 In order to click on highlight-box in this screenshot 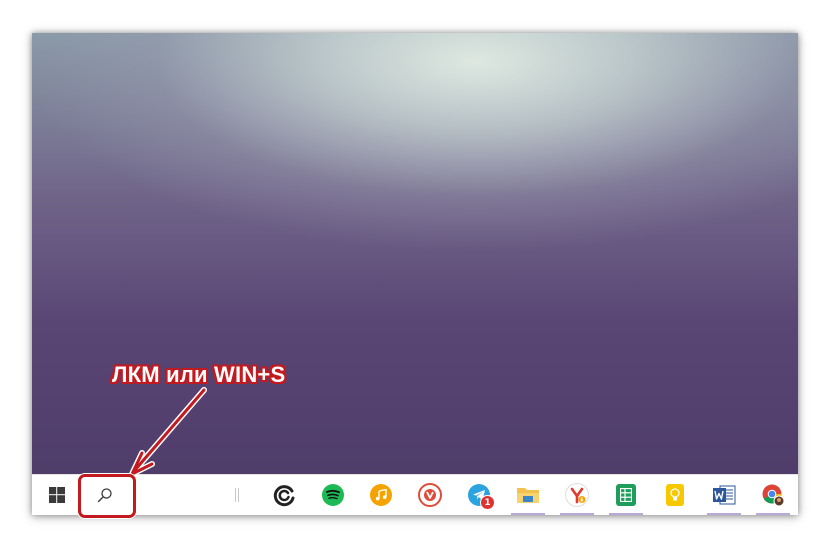, I will do `click(107, 496)`.